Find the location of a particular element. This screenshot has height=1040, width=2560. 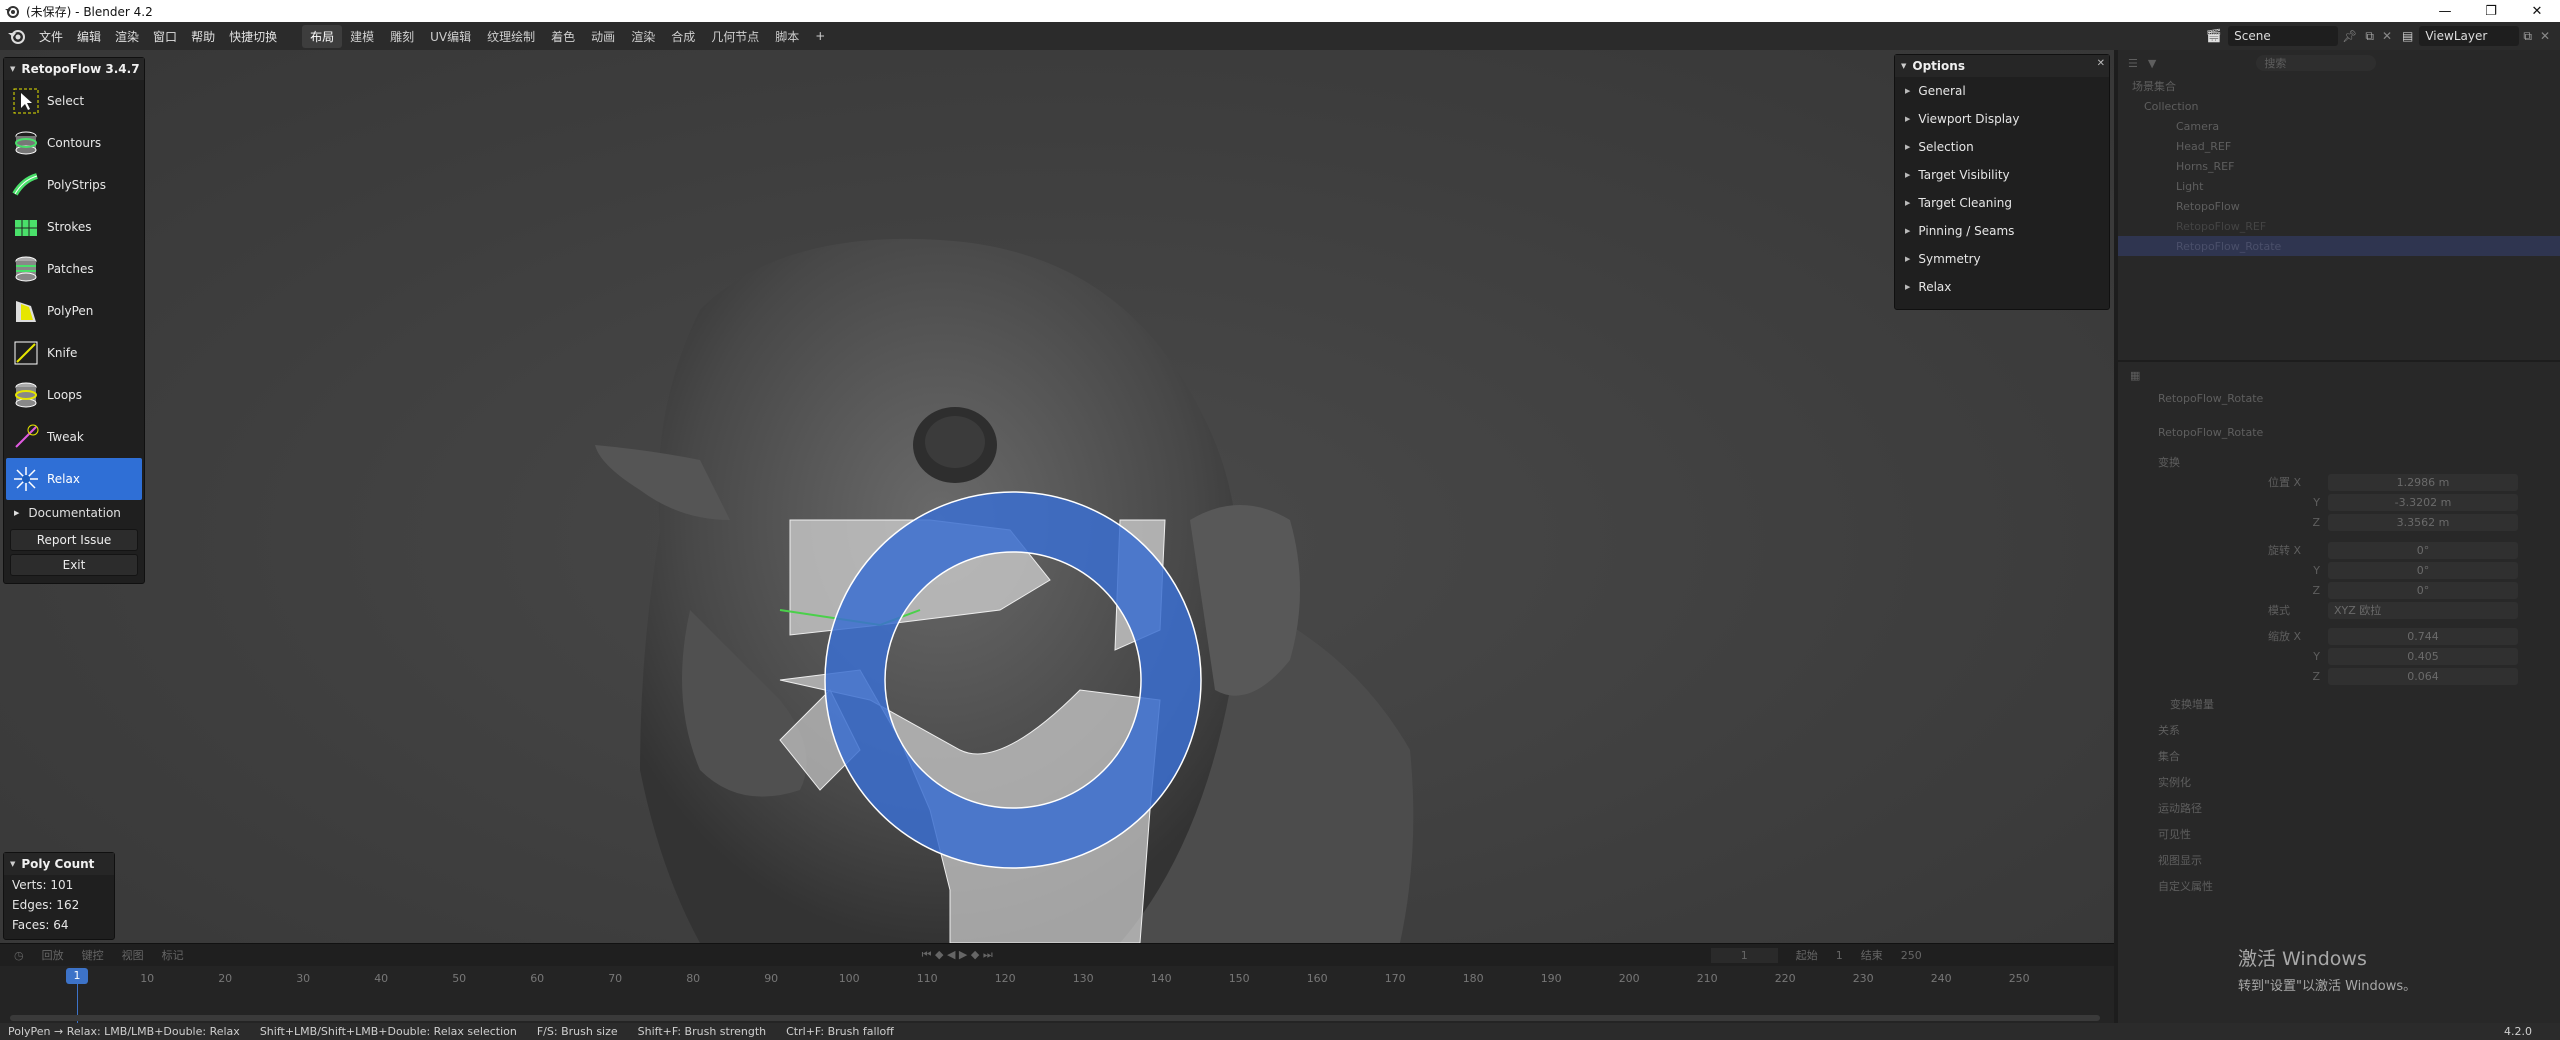

tool-polypen: PolyPen is located at coordinates (74, 311).